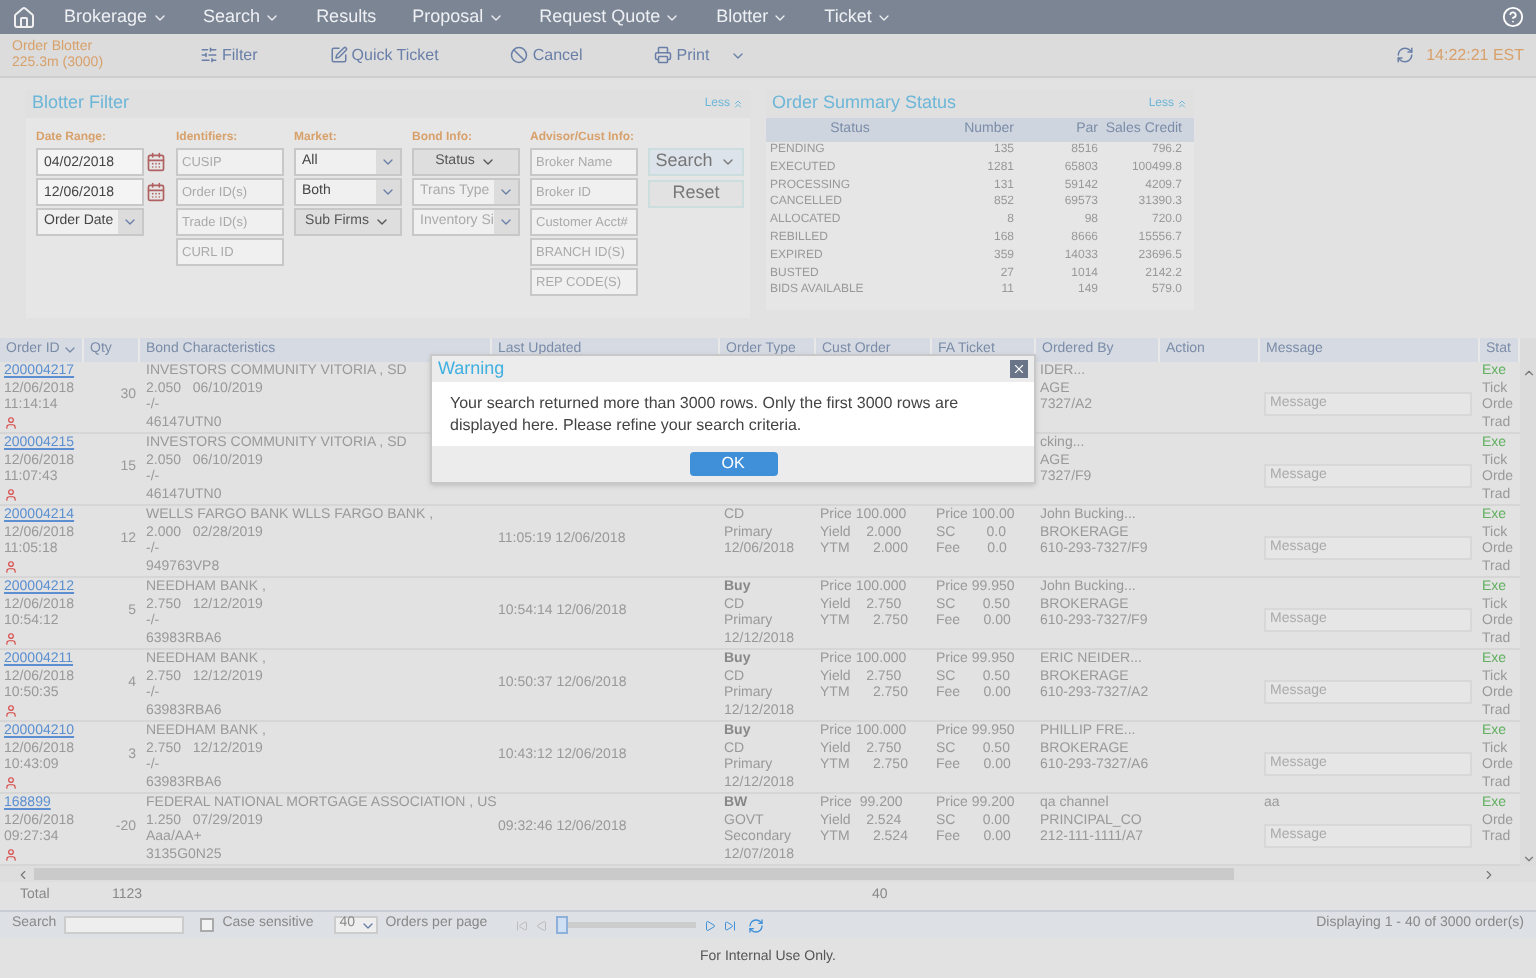  What do you see at coordinates (229, 55) in the screenshot?
I see `toolbar-button: Filter` at bounding box center [229, 55].